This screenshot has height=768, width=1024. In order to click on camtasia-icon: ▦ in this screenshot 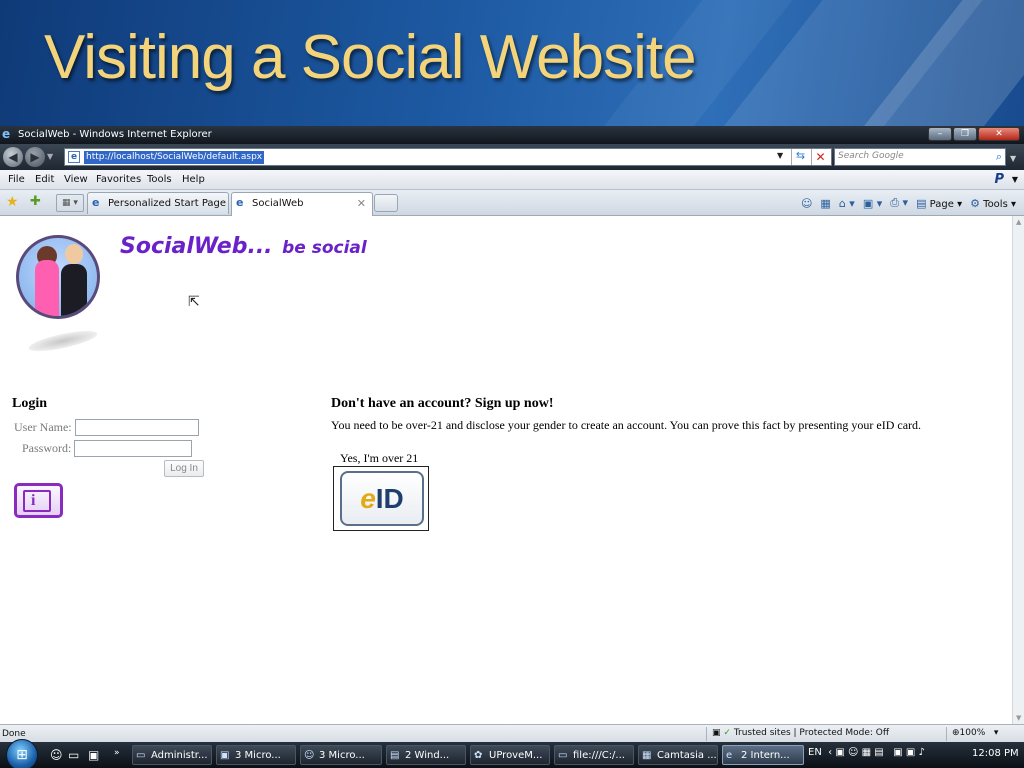, I will do `click(647, 755)`.